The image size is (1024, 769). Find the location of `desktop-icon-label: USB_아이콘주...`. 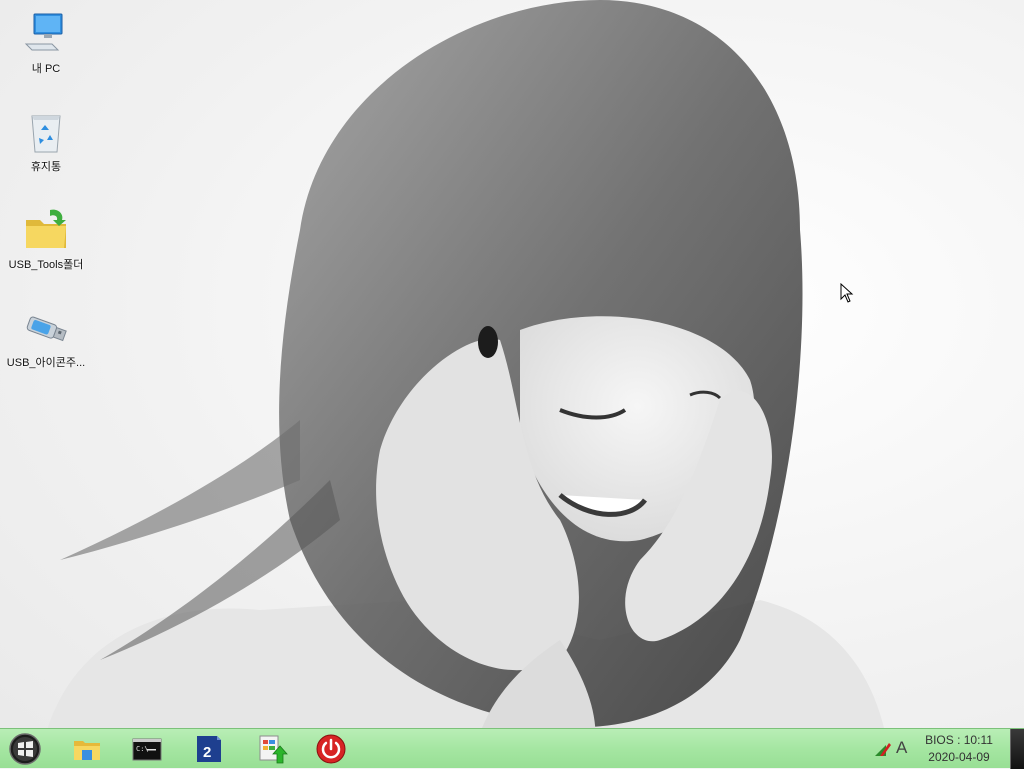

desktop-icon-label: USB_아이콘주... is located at coordinates (46, 363).